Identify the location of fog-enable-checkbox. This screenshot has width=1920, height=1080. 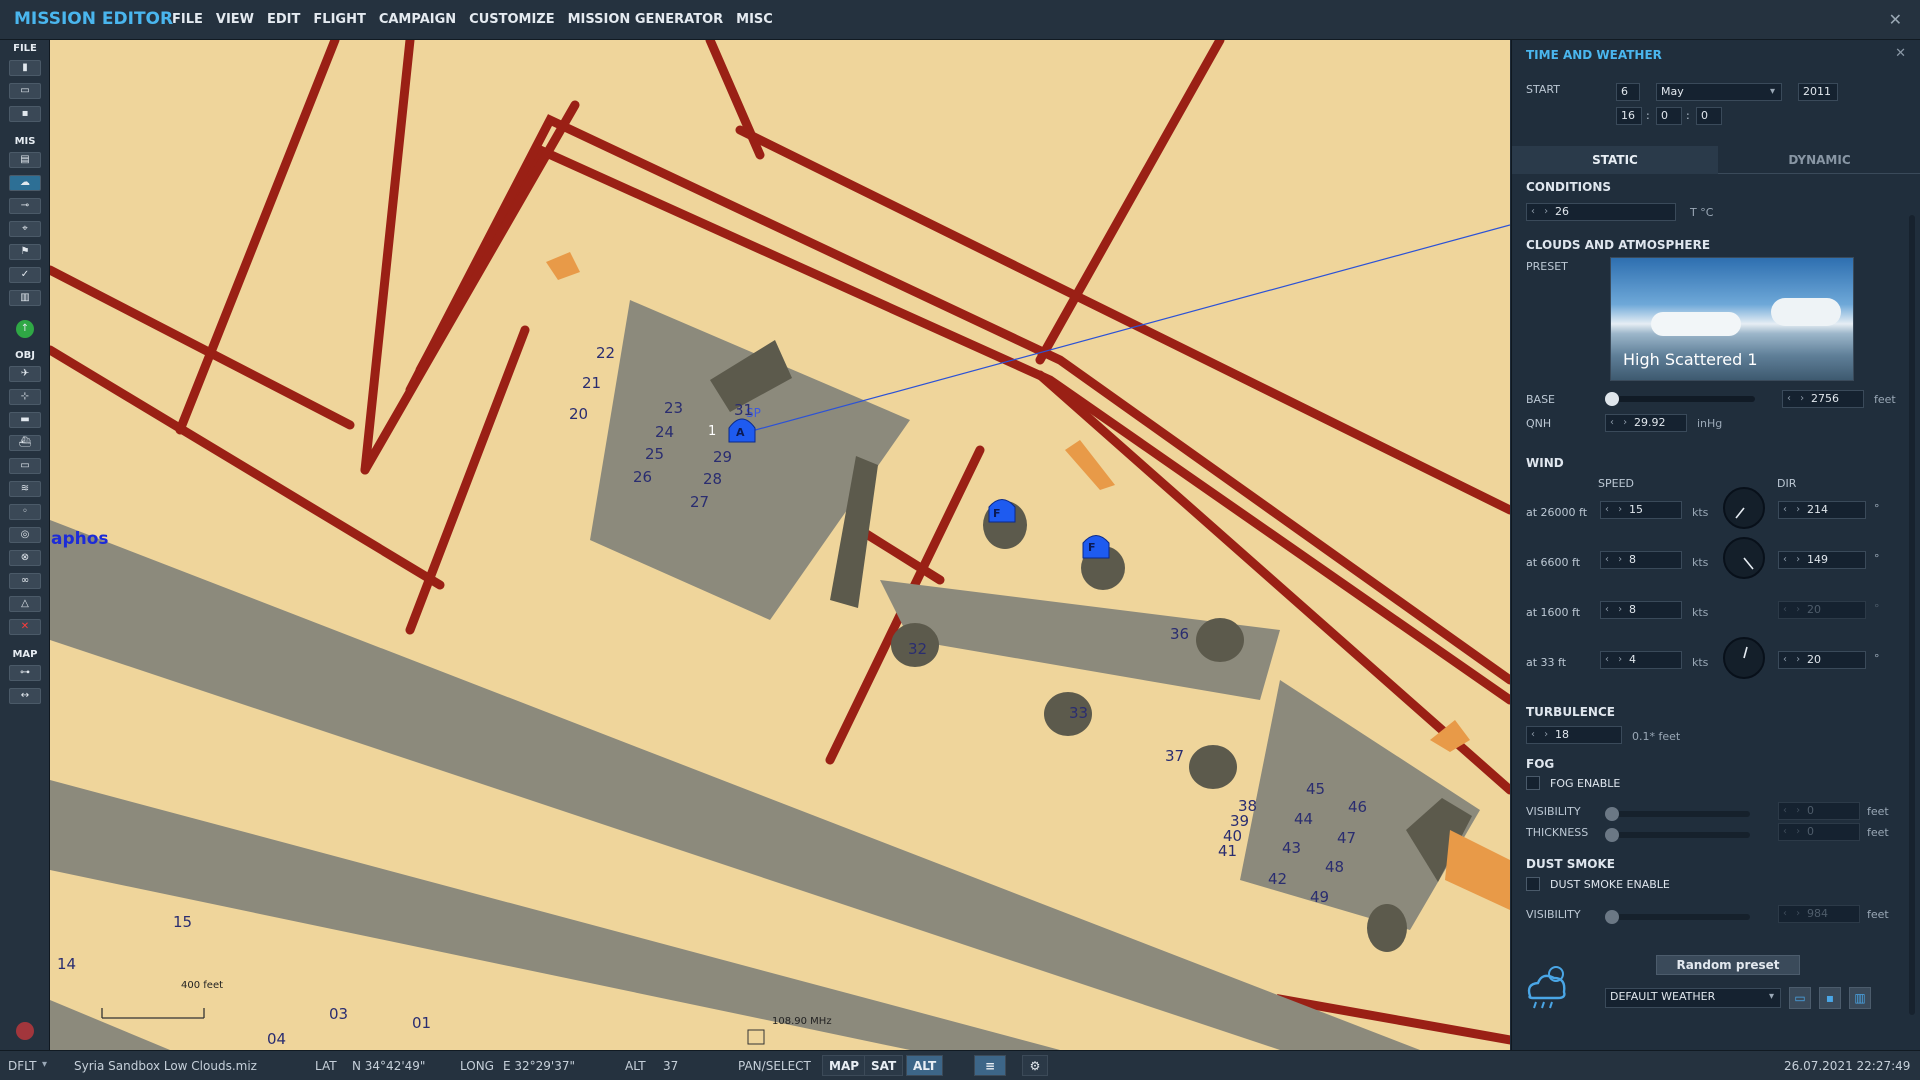
(1533, 783).